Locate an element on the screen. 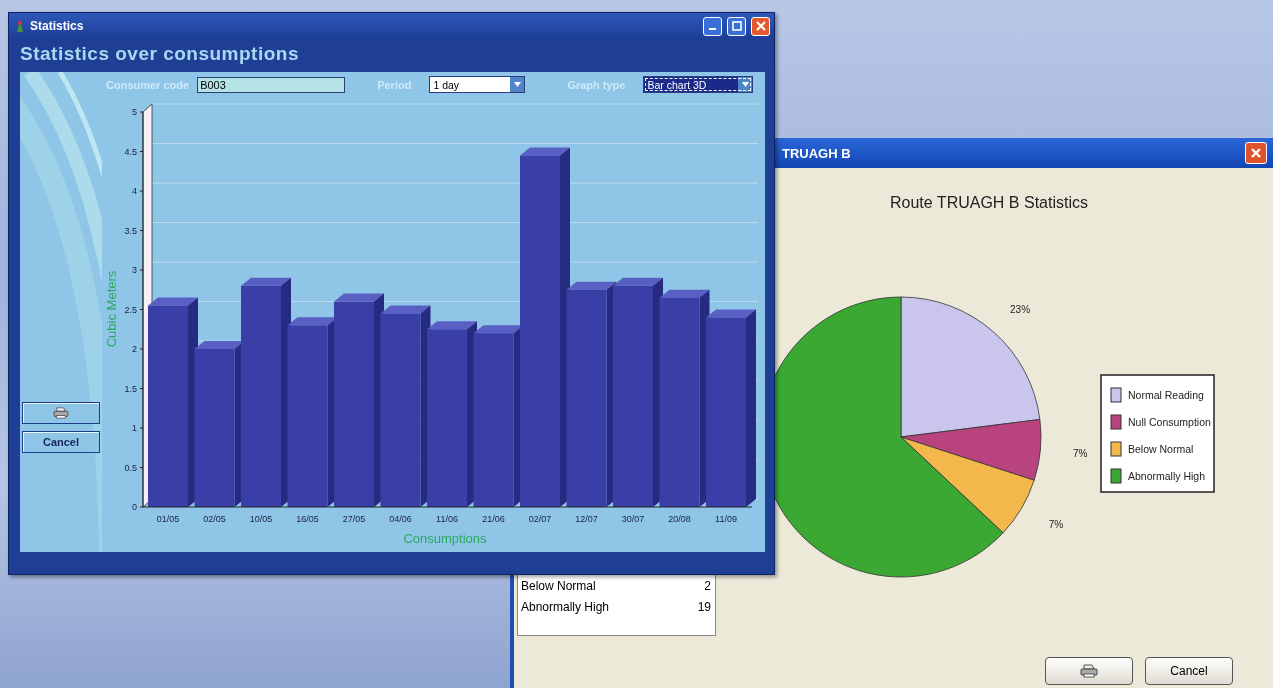 The width and height of the screenshot is (1273, 688). x-tick-label: 02/07 is located at coordinates (540, 519).